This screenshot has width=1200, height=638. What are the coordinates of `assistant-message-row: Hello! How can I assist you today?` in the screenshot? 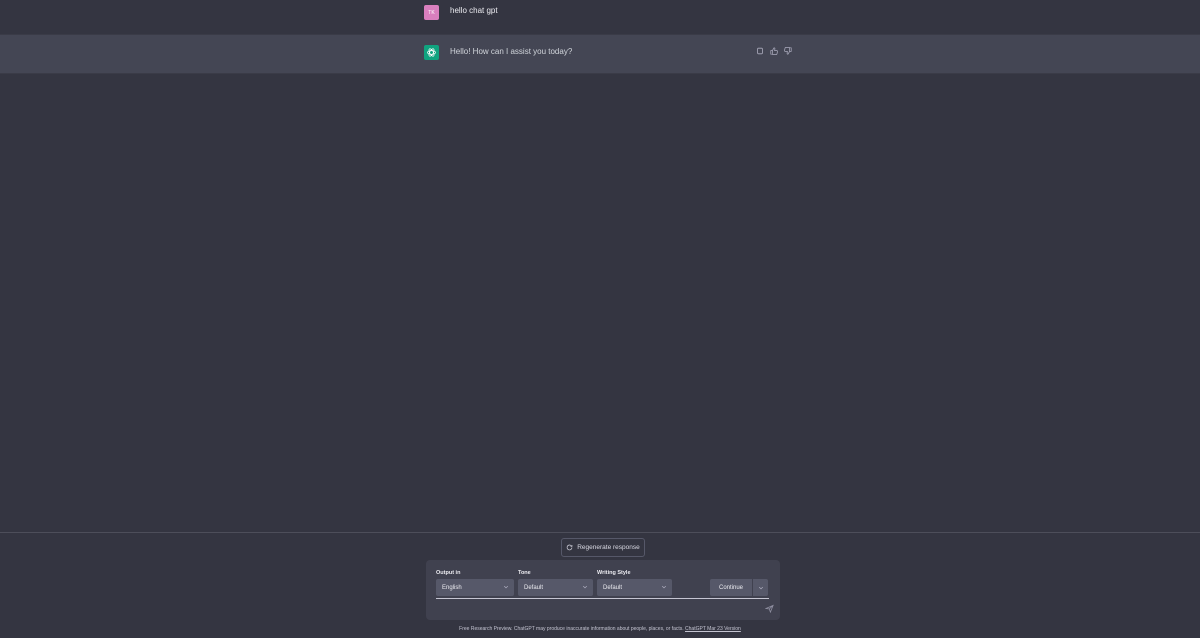 It's located at (600, 54).